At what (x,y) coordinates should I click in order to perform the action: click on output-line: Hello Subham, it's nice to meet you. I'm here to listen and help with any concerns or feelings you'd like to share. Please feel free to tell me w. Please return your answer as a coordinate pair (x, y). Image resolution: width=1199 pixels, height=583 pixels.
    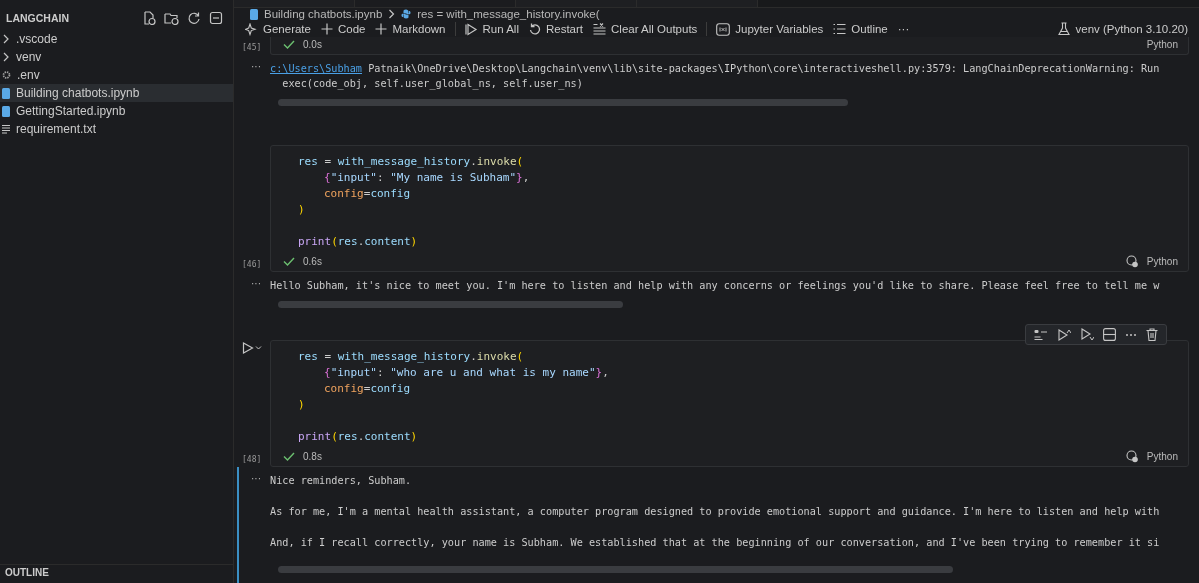
    Looking at the image, I should click on (715, 286).